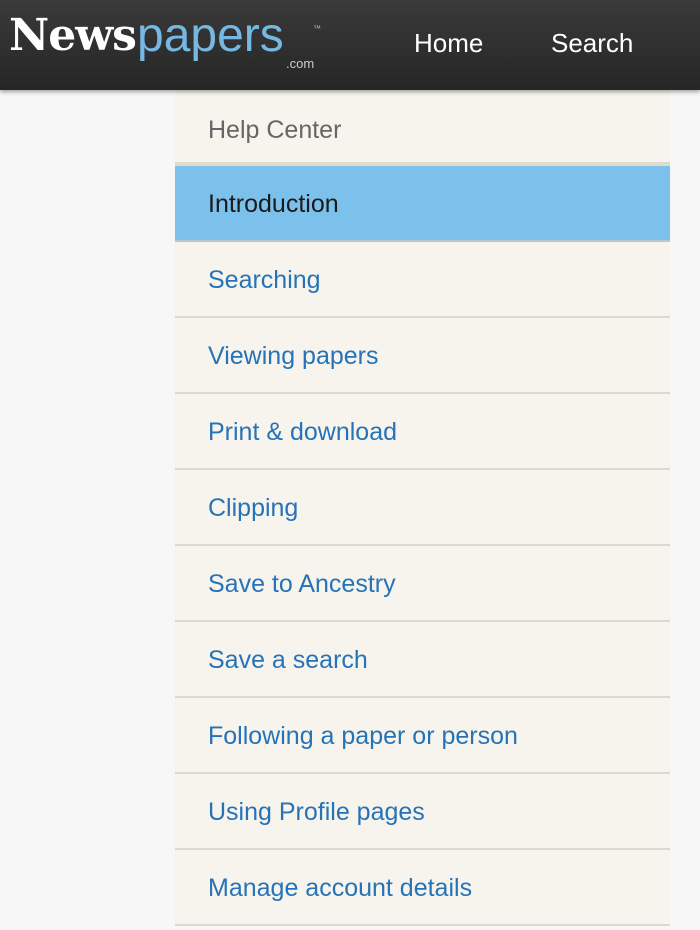  What do you see at coordinates (422, 812) in the screenshot?
I see `menu-item-profile-pages: Using Profile pages` at bounding box center [422, 812].